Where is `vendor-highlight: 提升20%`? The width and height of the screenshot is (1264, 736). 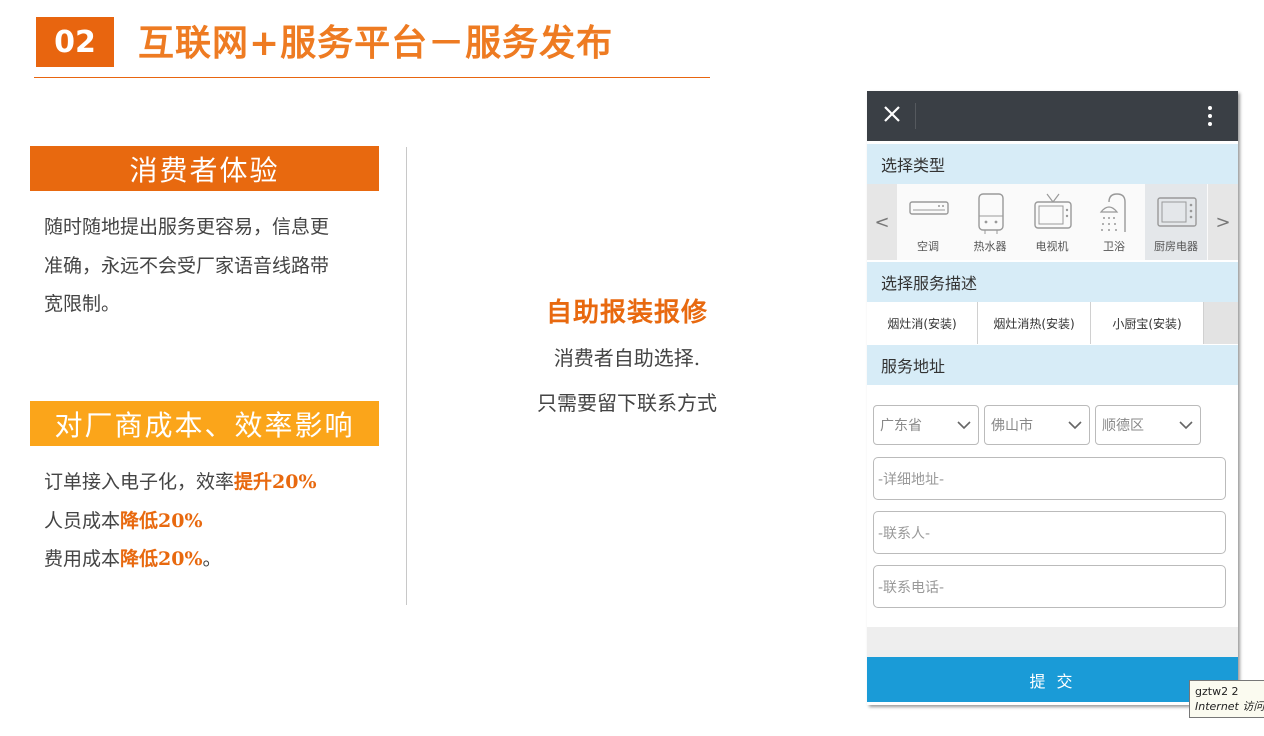
vendor-highlight: 提升20% is located at coordinates (275, 482).